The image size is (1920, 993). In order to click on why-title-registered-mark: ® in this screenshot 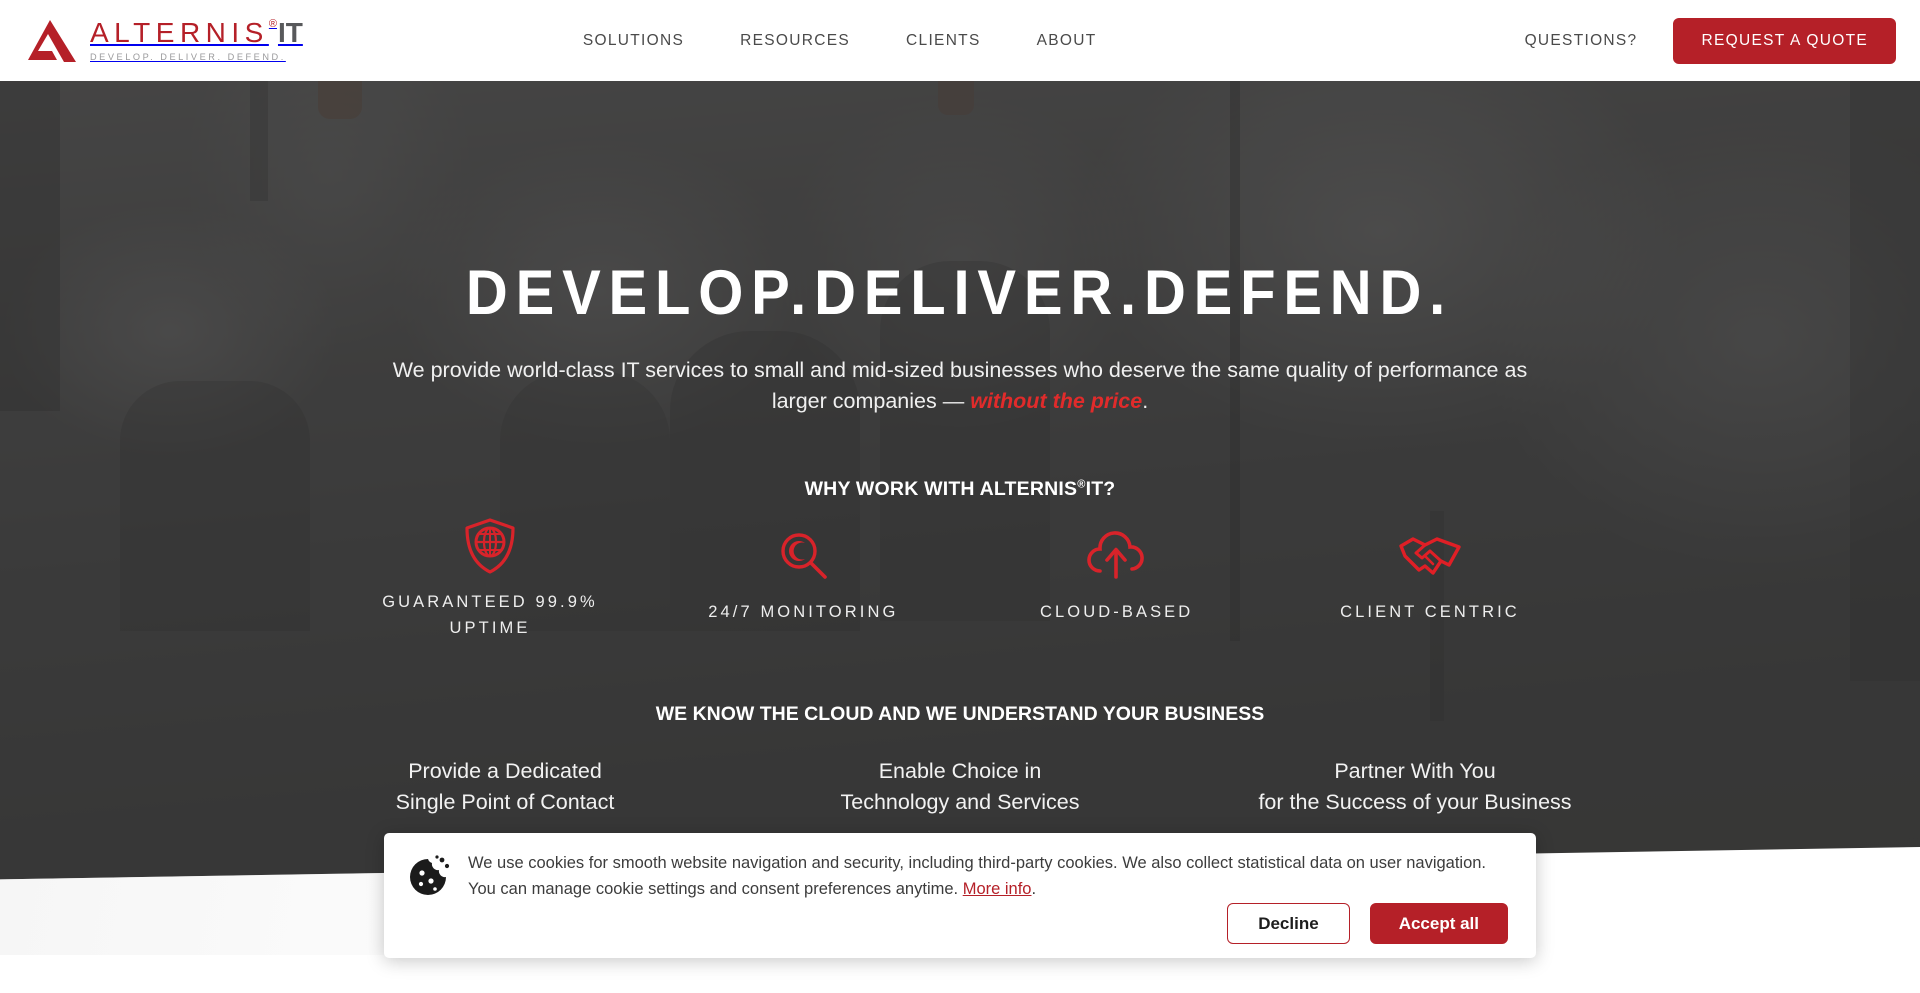, I will do `click(1081, 484)`.